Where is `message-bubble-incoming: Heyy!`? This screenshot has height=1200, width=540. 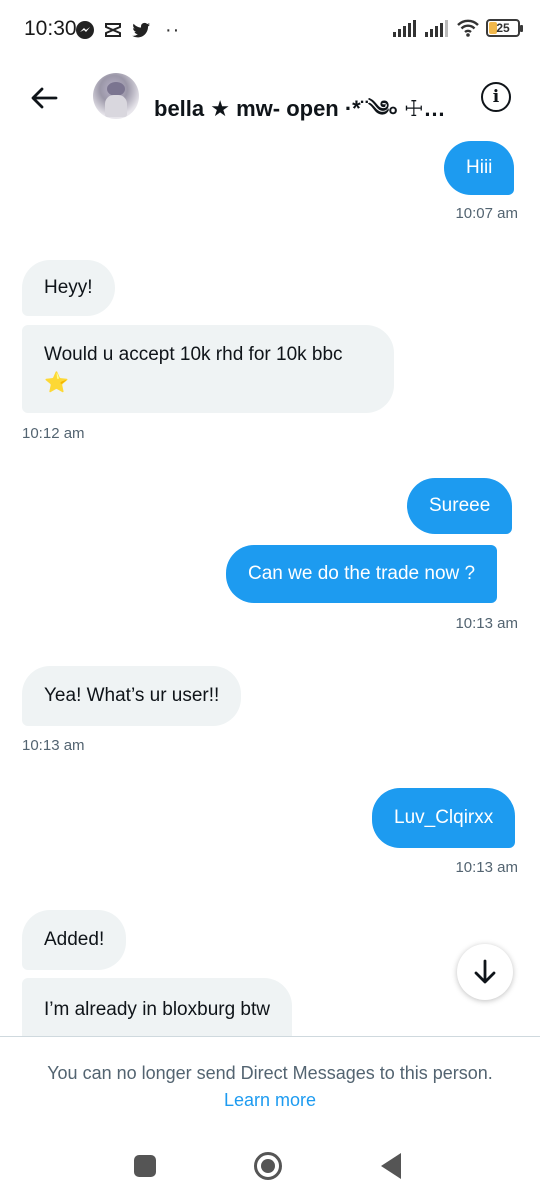
message-bubble-incoming: Heyy! is located at coordinates (68, 288).